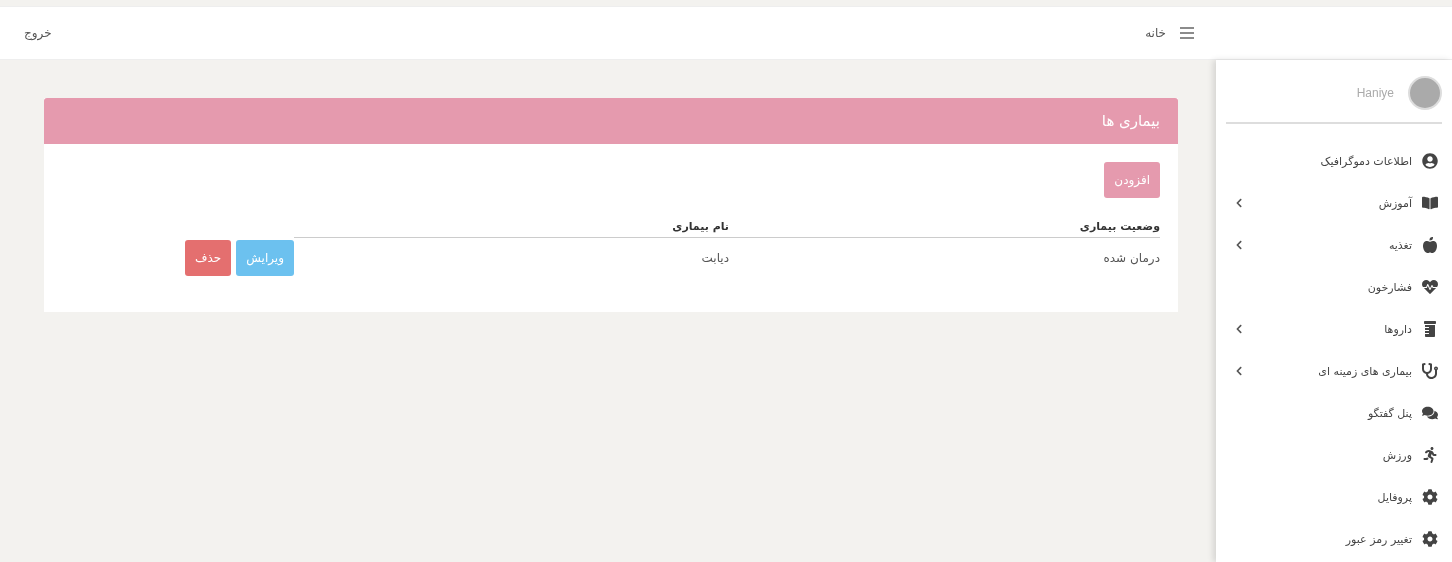 The image size is (1452, 562). What do you see at coordinates (700, 226) in the screenshot?
I see `column-header: نام بیماری` at bounding box center [700, 226].